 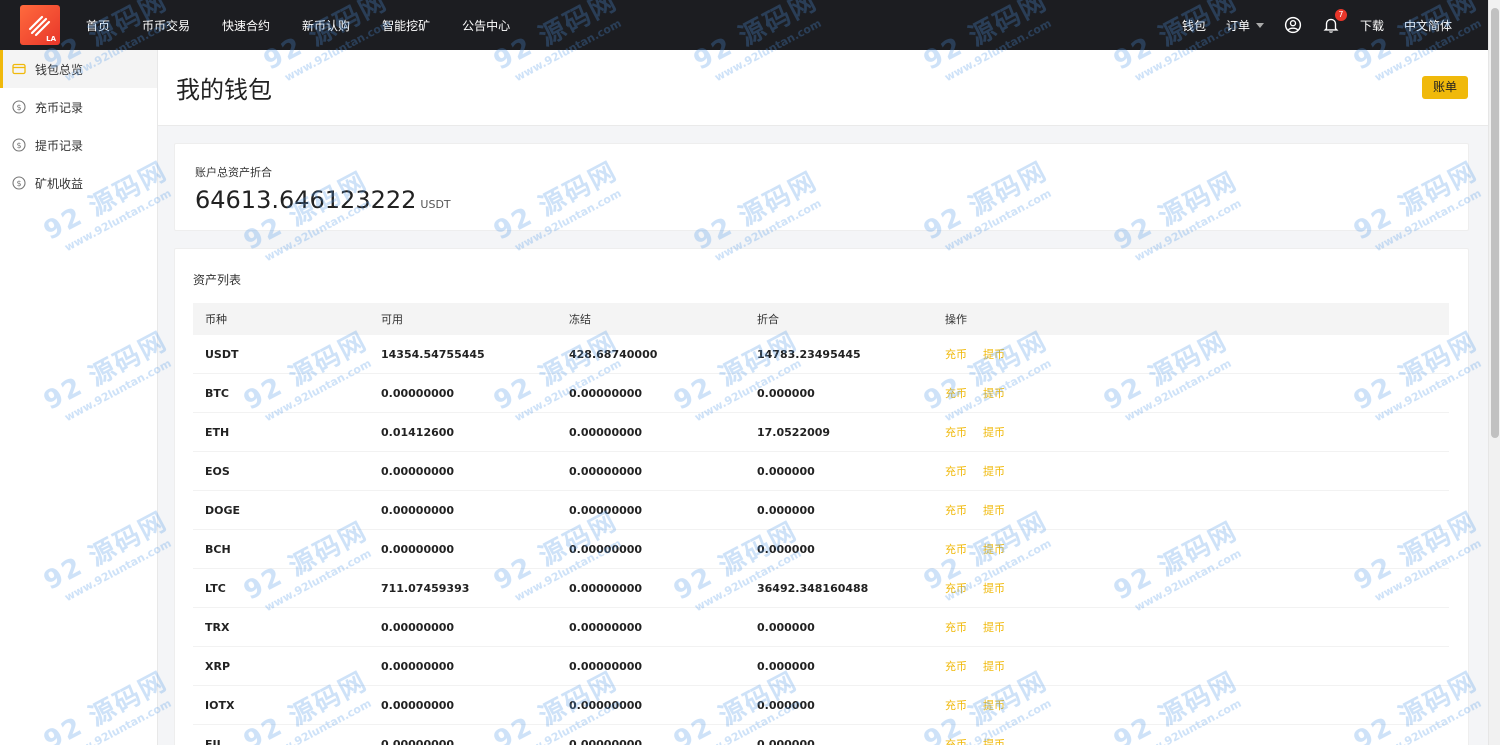 What do you see at coordinates (78, 183) in the screenshot?
I see `sidebar-item-miner-earnings: $ 矿机收益` at bounding box center [78, 183].